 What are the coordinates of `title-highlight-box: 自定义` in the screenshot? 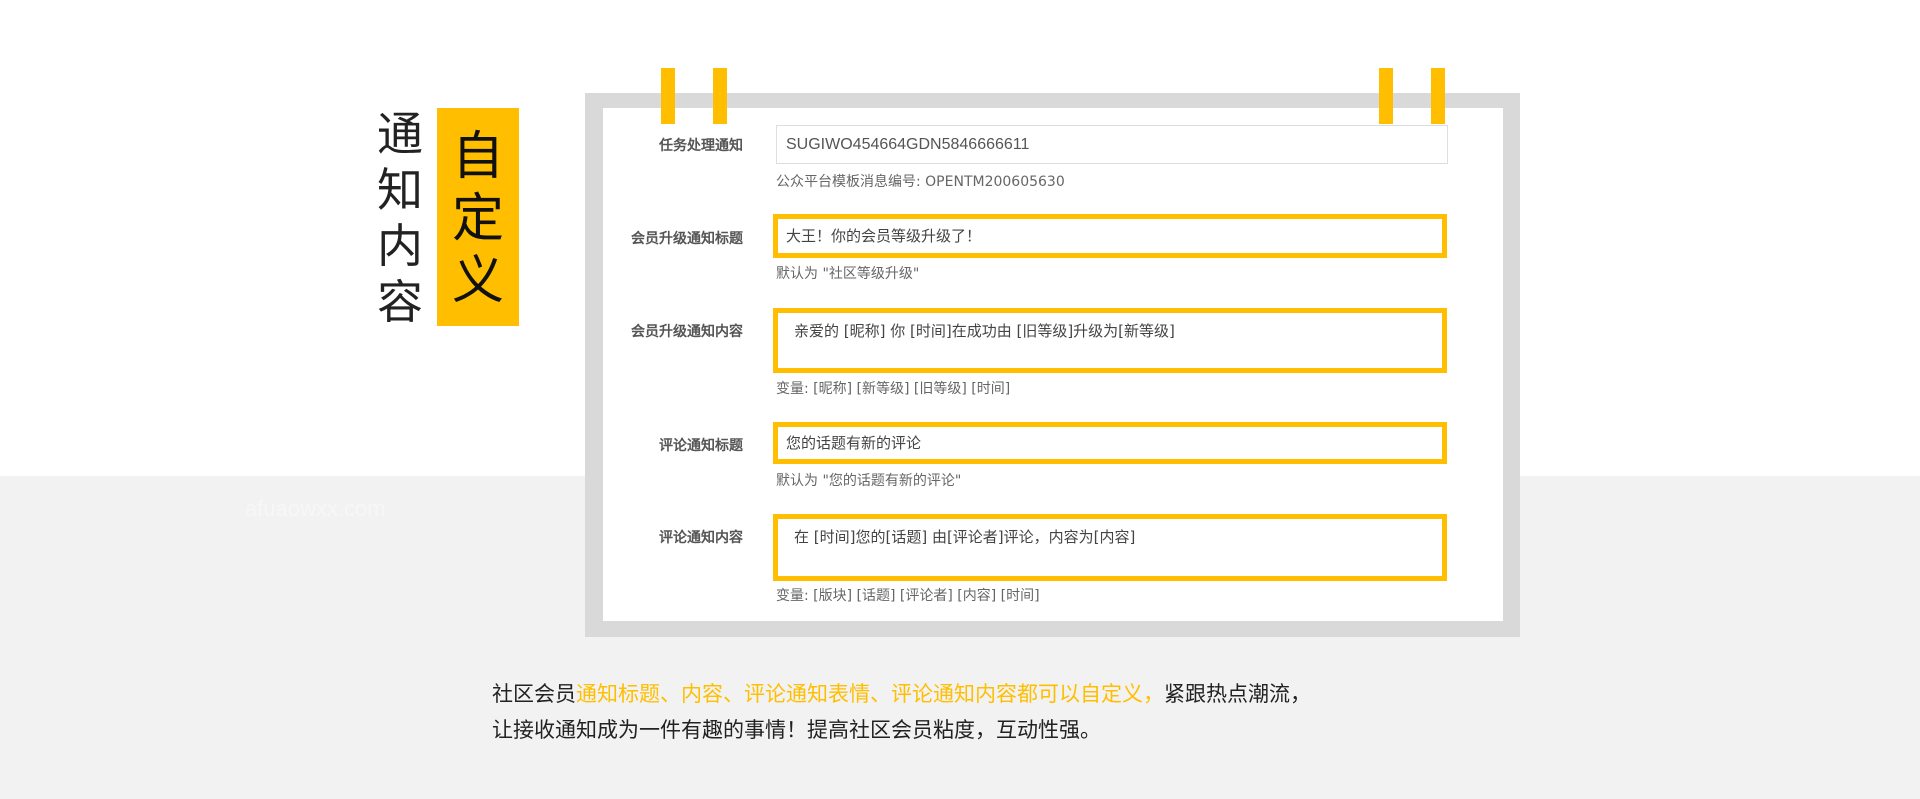 It's located at (478, 217).